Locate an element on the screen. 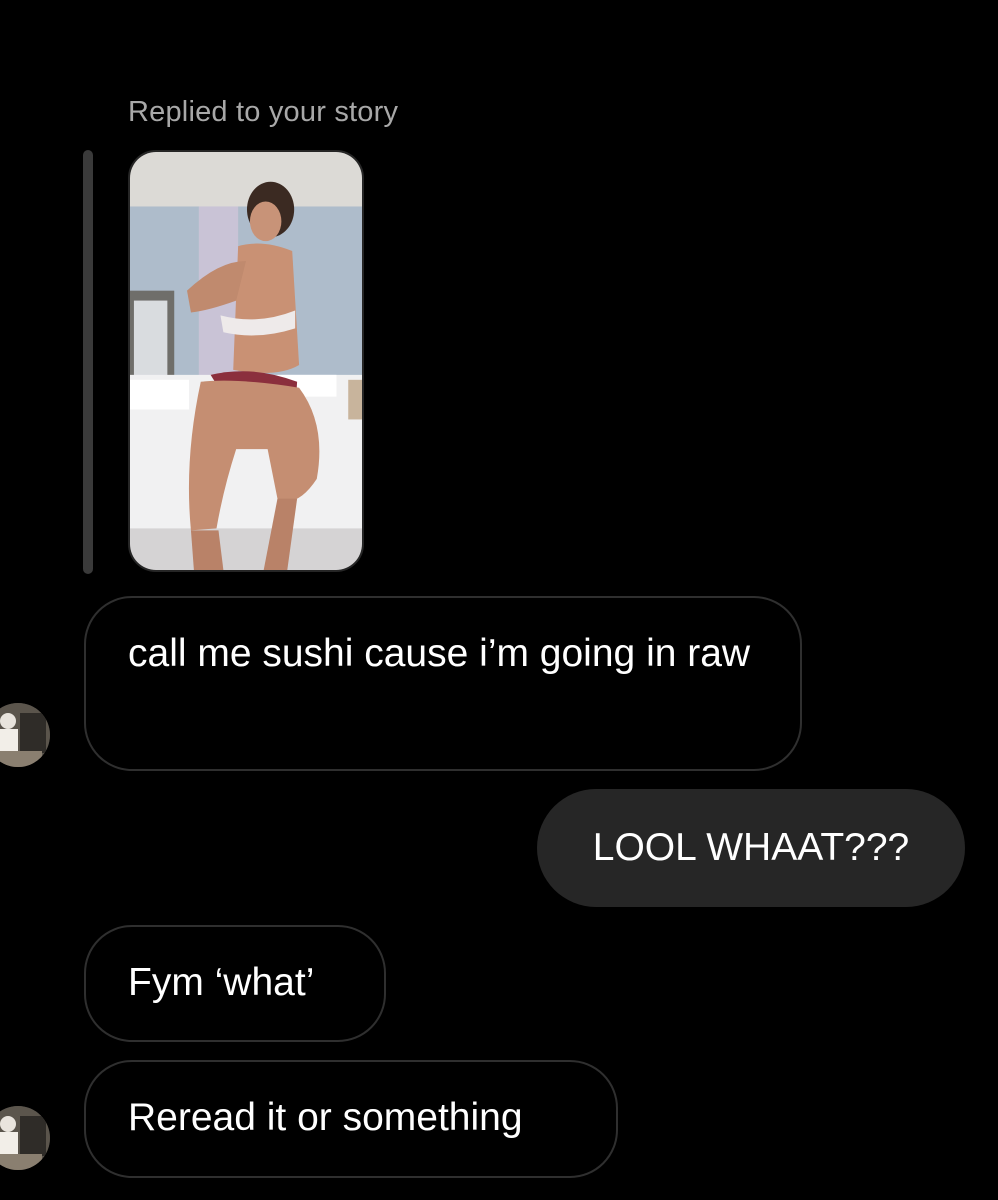  story-thumbnail is located at coordinates (246, 361).